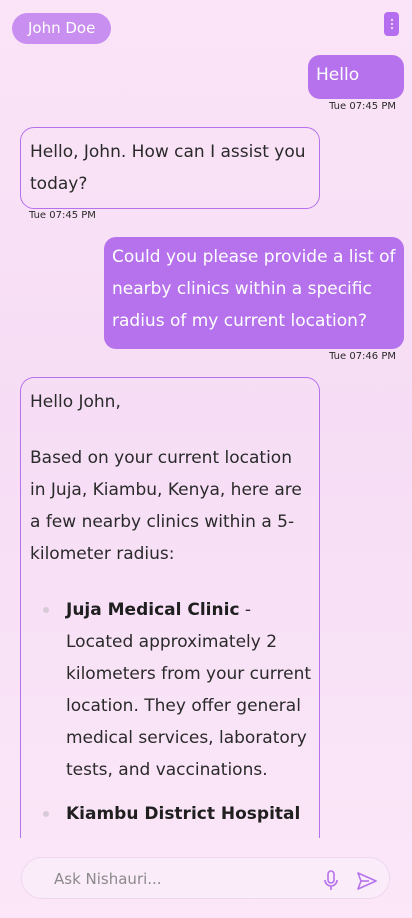  Describe the element at coordinates (362, 356) in the screenshot. I see `message-timestamp: Tue 07:46 PM` at that location.